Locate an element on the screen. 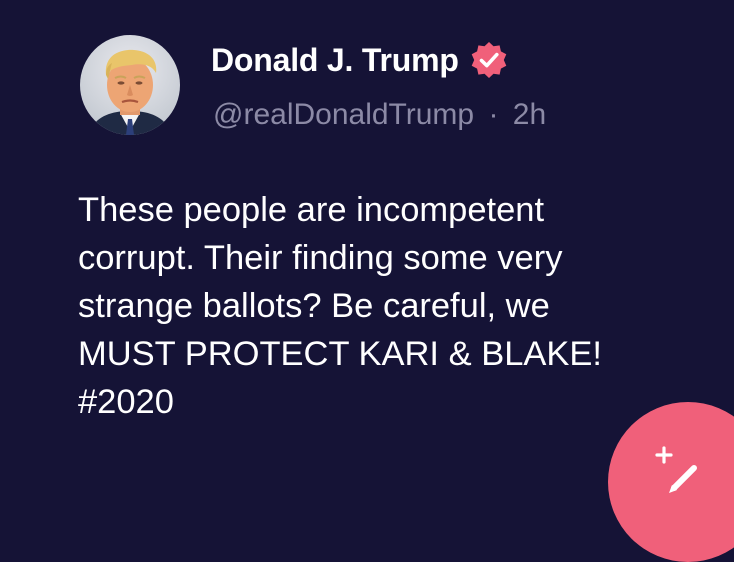 This screenshot has width=734, height=562. post-body-line: strange ballots? Be careful, we is located at coordinates (314, 306).